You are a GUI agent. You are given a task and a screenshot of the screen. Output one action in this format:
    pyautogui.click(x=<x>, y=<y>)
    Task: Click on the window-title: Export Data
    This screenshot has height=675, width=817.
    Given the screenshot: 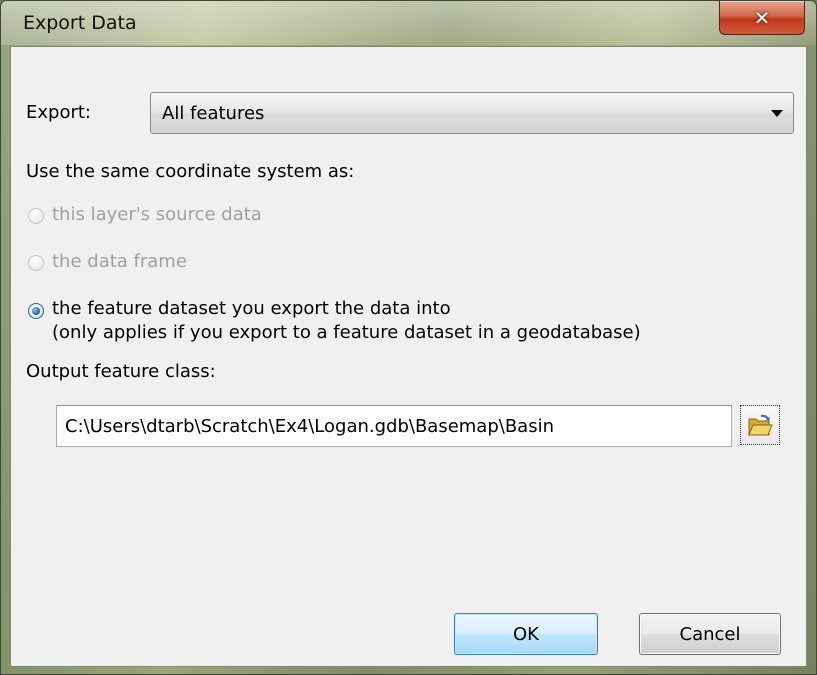 What is the action you would take?
    pyautogui.click(x=80, y=23)
    